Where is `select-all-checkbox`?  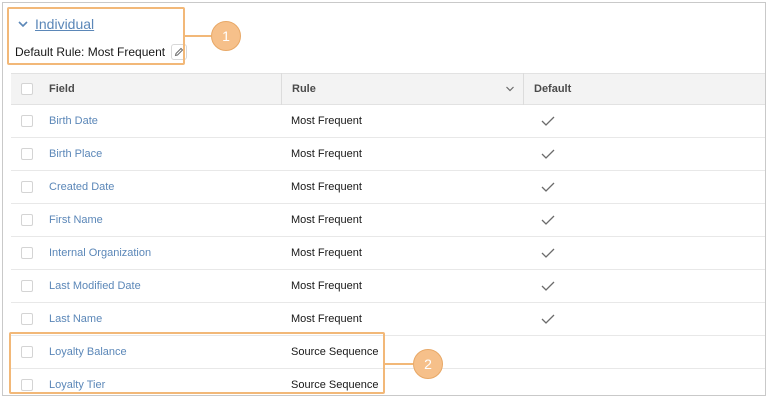
select-all-checkbox is located at coordinates (27, 89).